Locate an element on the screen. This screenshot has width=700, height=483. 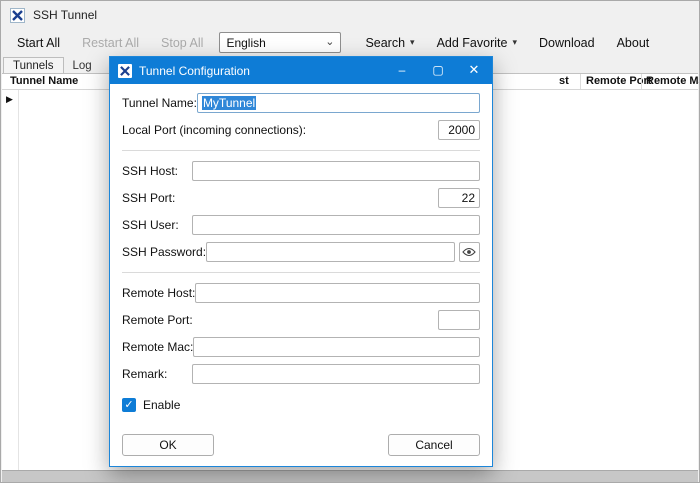
remote-port-input is located at coordinates (459, 320).